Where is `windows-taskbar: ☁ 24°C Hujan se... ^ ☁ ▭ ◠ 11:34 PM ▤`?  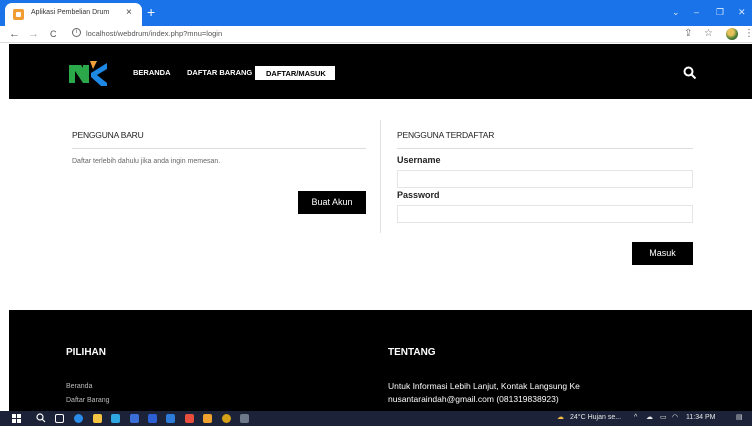 windows-taskbar: ☁ 24°C Hujan se... ^ ☁ ▭ ◠ 11:34 PM ▤ is located at coordinates (376, 418).